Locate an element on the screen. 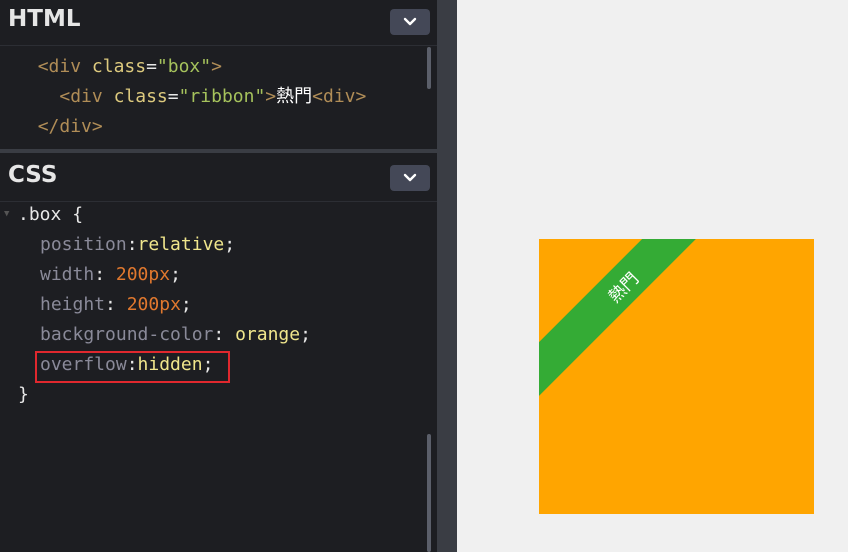 The height and width of the screenshot is (552, 848). css-collapse-button is located at coordinates (410, 178).